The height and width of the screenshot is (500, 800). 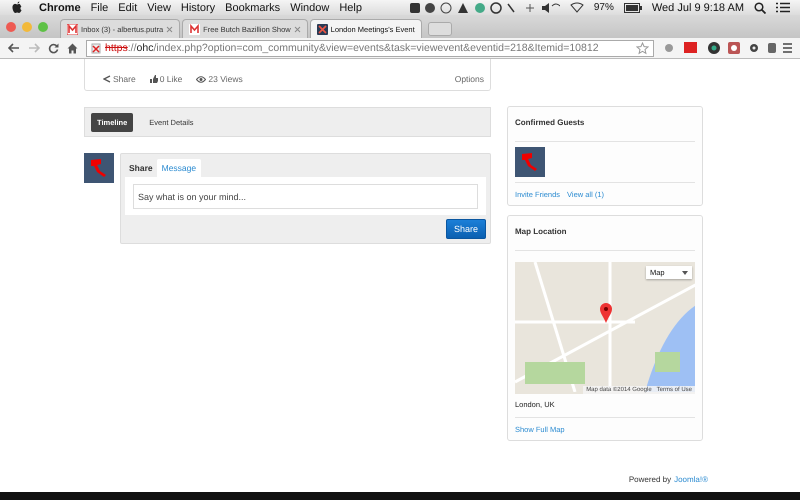 What do you see at coordinates (99, 8) in the screenshot?
I see `menu-item: File` at bounding box center [99, 8].